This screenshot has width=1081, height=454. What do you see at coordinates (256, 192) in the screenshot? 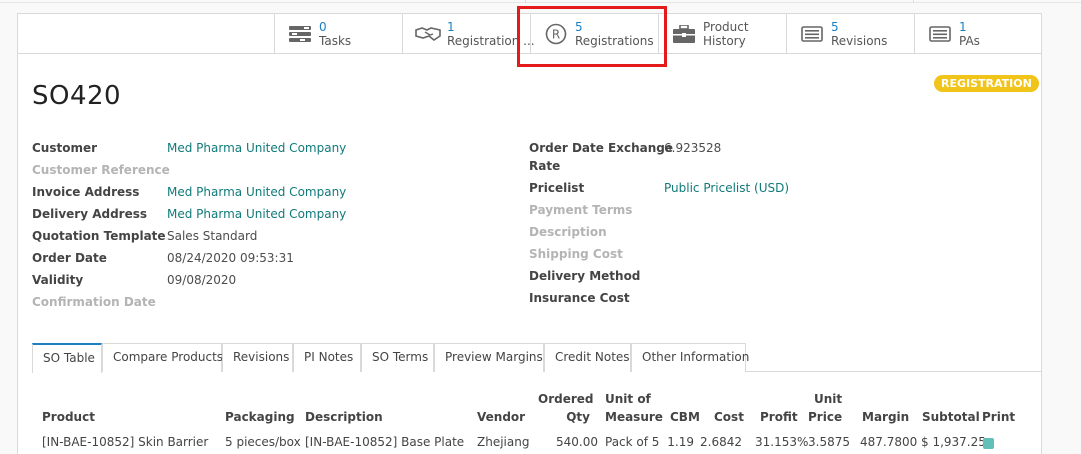
I see `invoice-address-link: Med Pharma United Company` at bounding box center [256, 192].